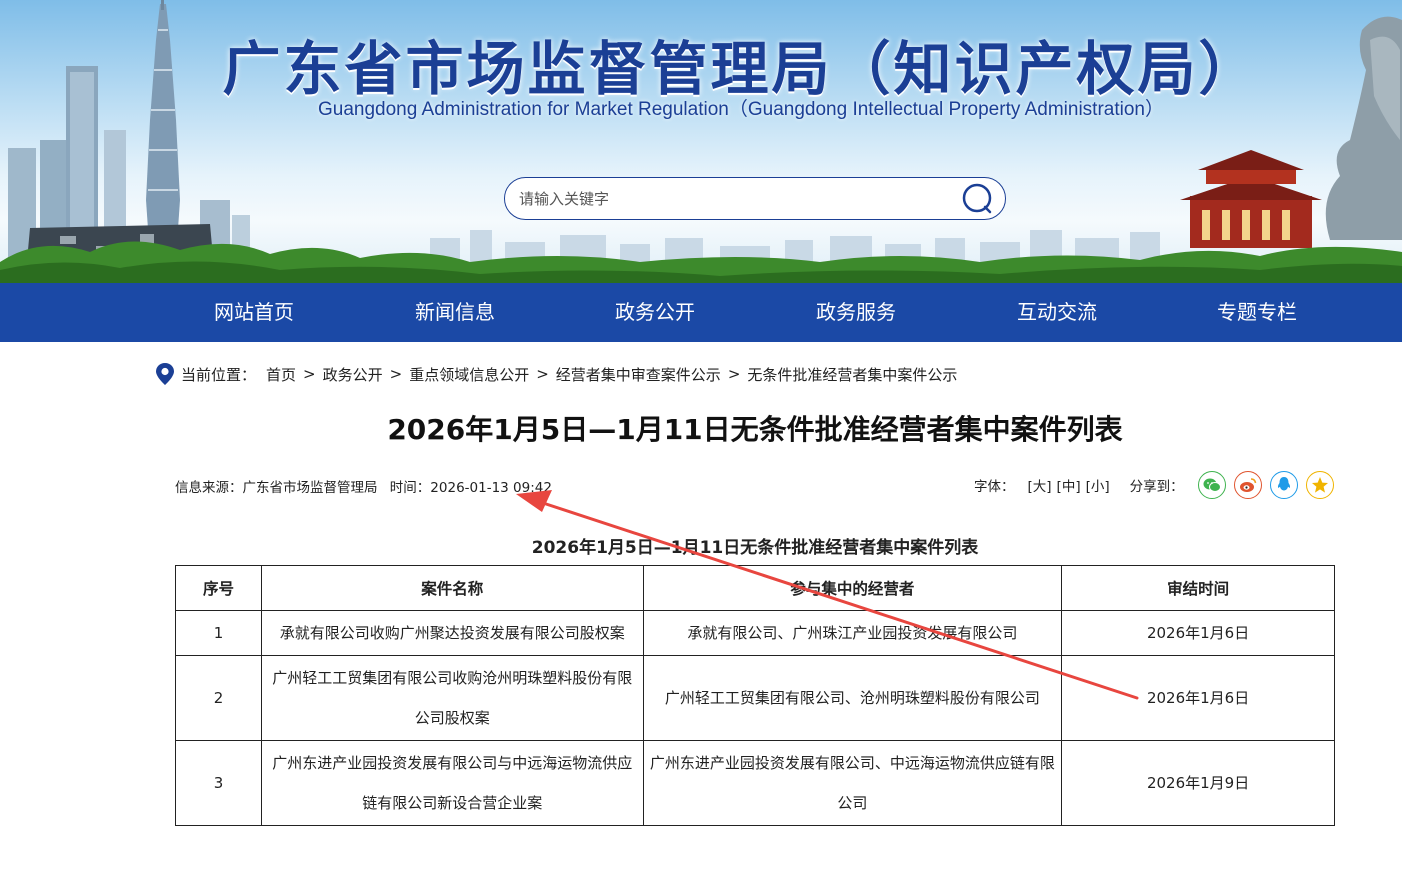 The width and height of the screenshot is (1402, 877). I want to click on table-caption: 2026年1月5日—1月11日无条件批准经营者集中案件列表, so click(755, 548).